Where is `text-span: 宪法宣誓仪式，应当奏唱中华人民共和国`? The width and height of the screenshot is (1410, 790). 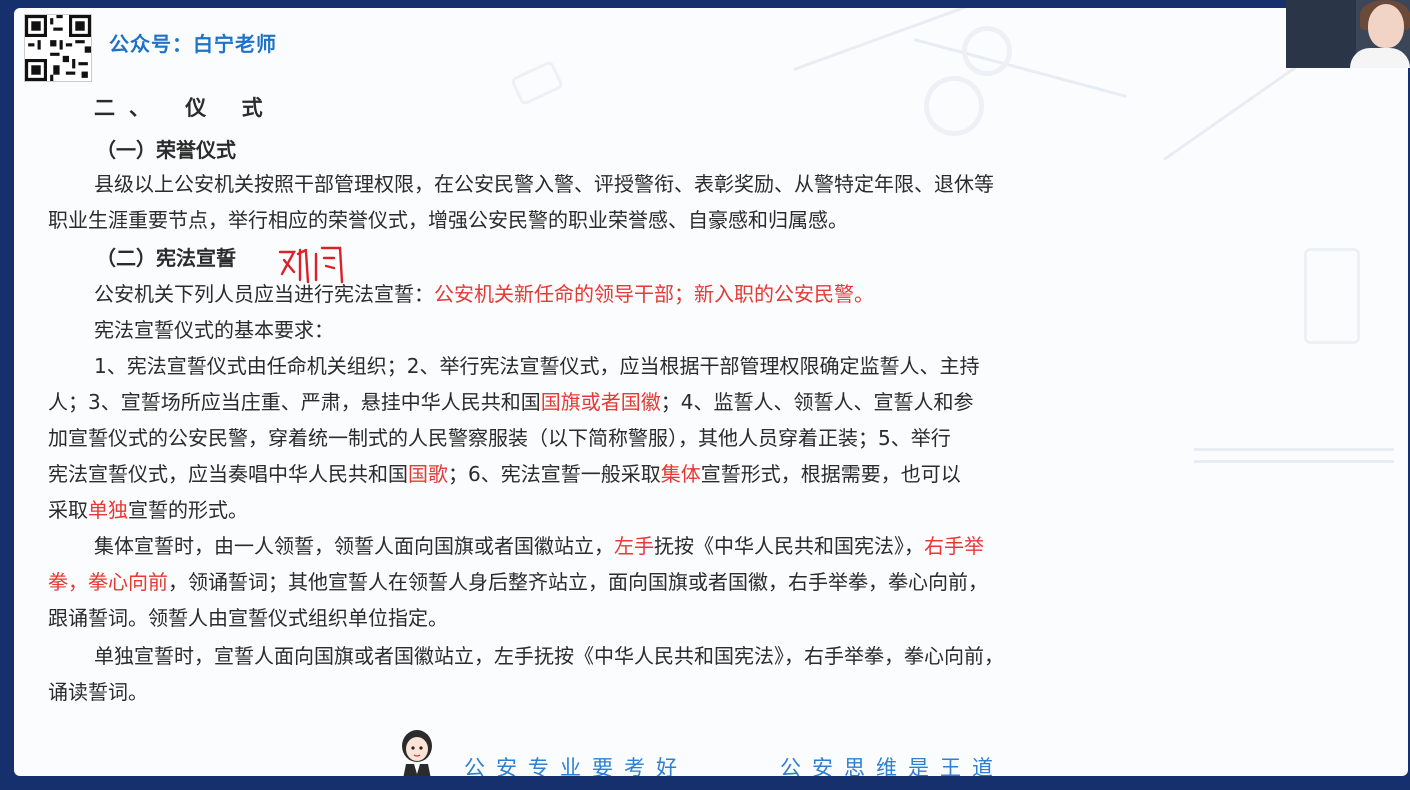 text-span: 宪法宣誓仪式，应当奏唱中华人民共和国 is located at coordinates (228, 474).